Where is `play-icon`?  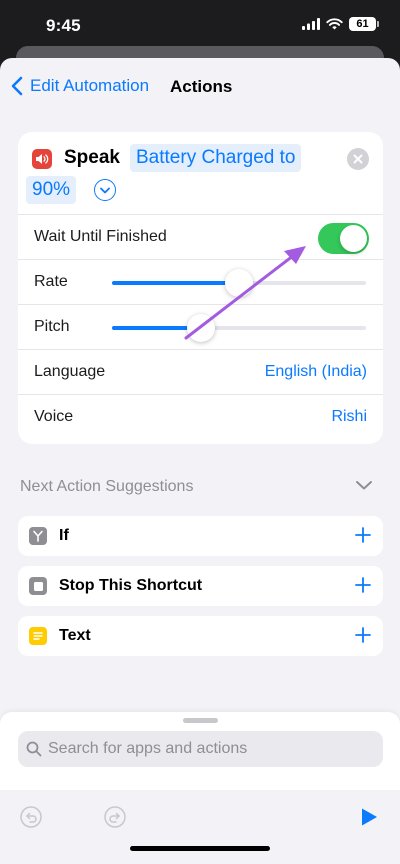 play-icon is located at coordinates (369, 817).